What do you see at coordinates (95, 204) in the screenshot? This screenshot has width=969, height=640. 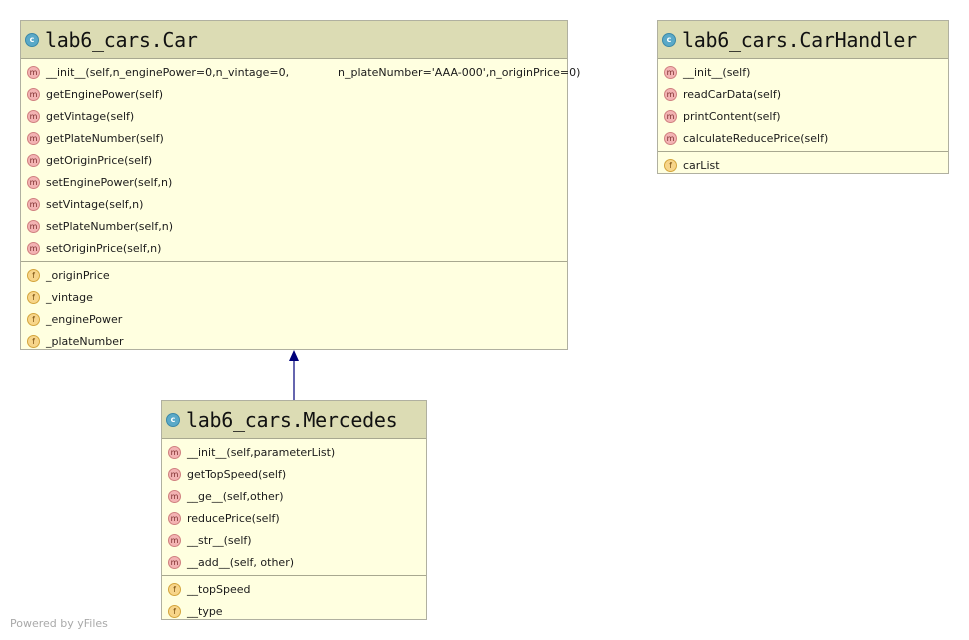 I see `method-label: setVintage(self,n)` at bounding box center [95, 204].